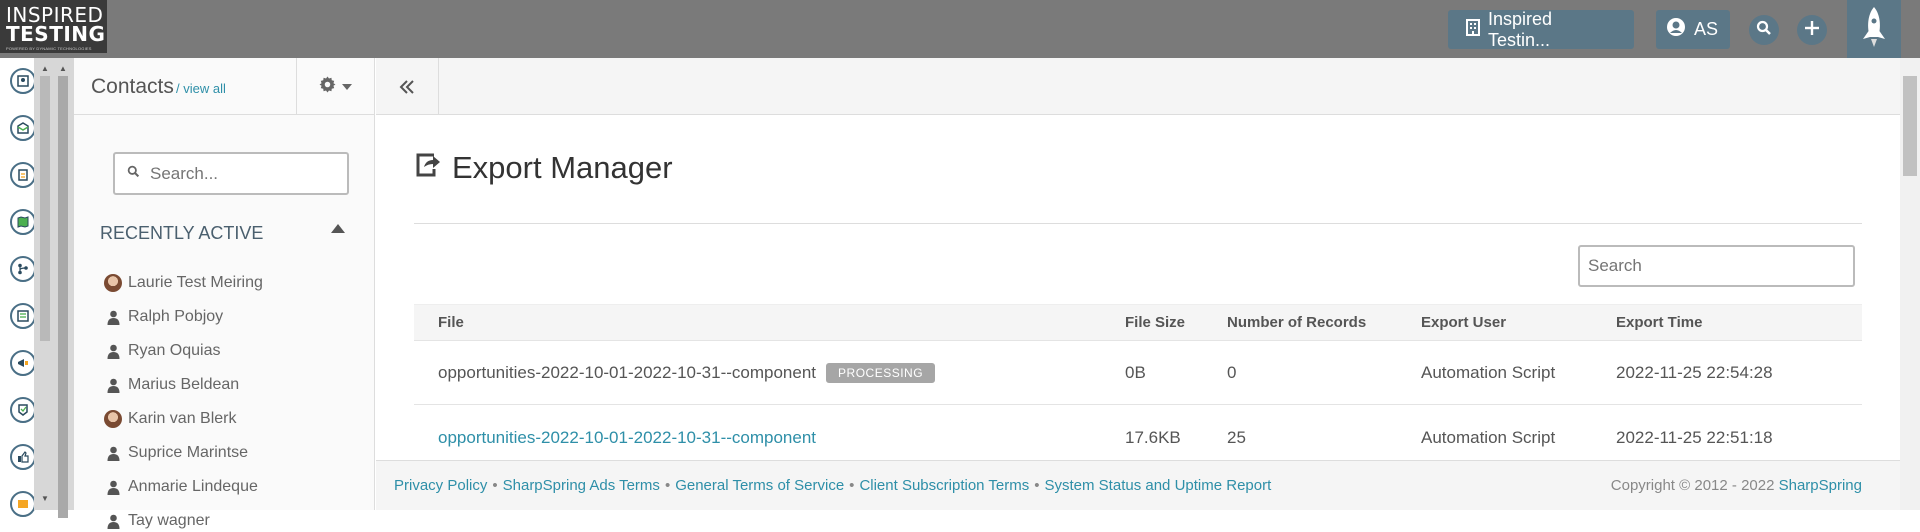 The image size is (1920, 532). Describe the element at coordinates (56, 34) in the screenshot. I see `logo-line-2: TESTING` at that location.